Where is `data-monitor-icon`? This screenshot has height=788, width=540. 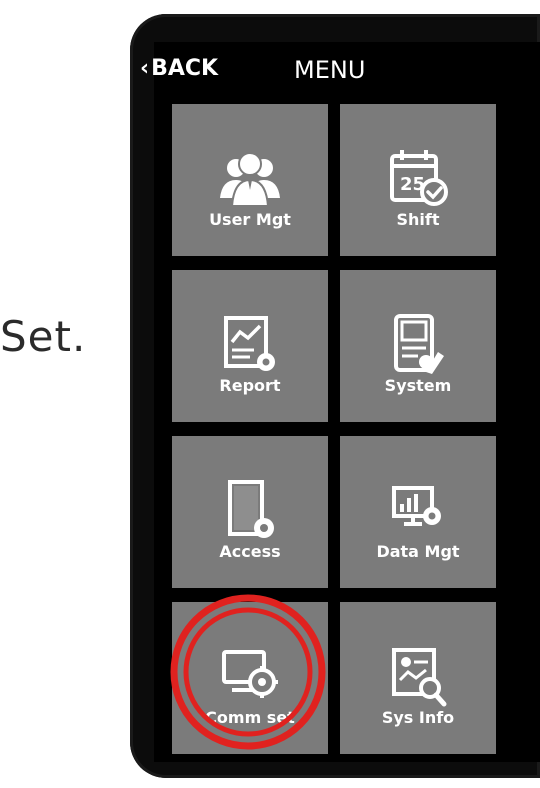 data-monitor-icon is located at coordinates (416, 506).